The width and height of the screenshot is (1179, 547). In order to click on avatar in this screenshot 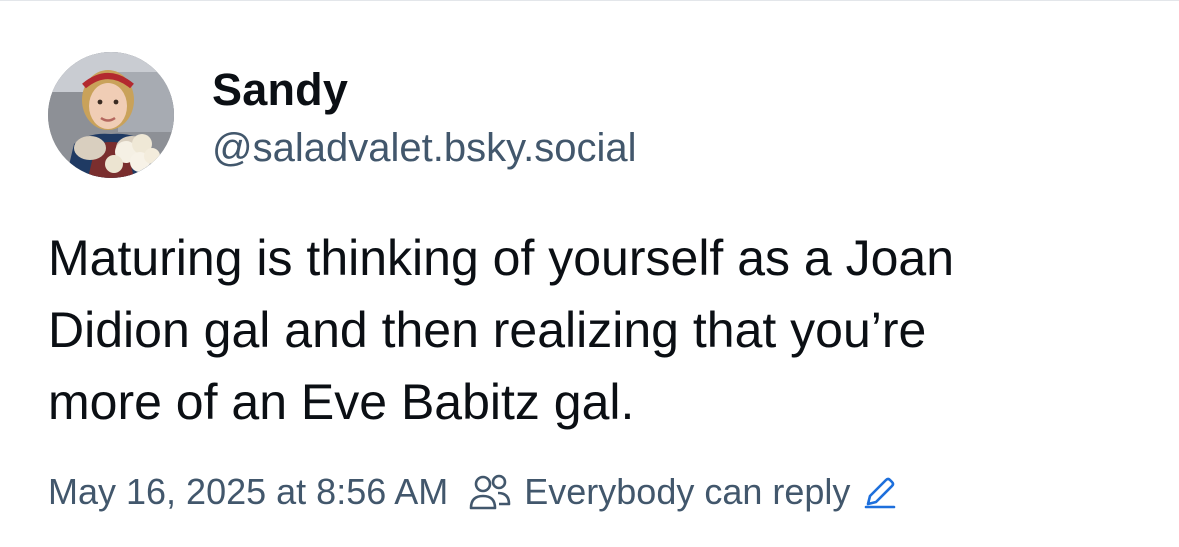, I will do `click(111, 115)`.